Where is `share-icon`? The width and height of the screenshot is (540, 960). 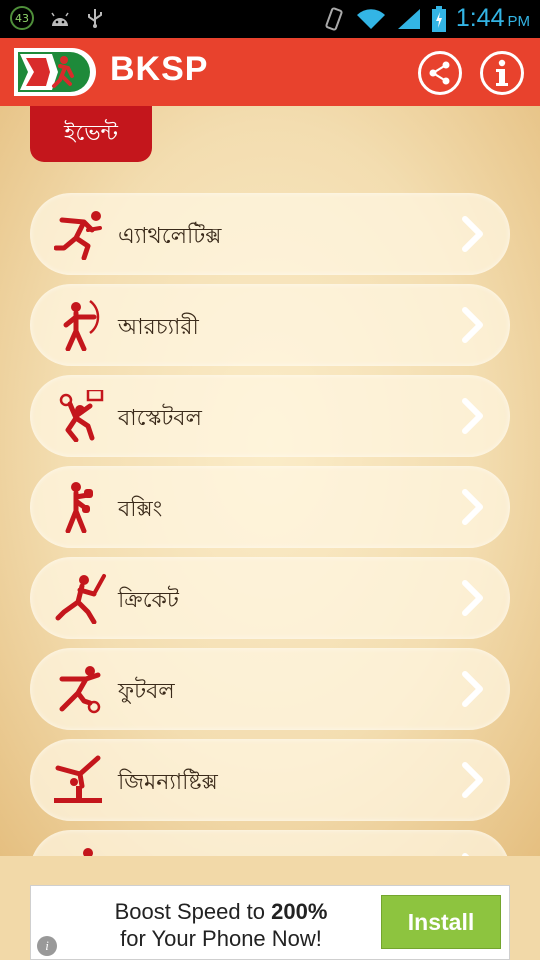 share-icon is located at coordinates (439, 73).